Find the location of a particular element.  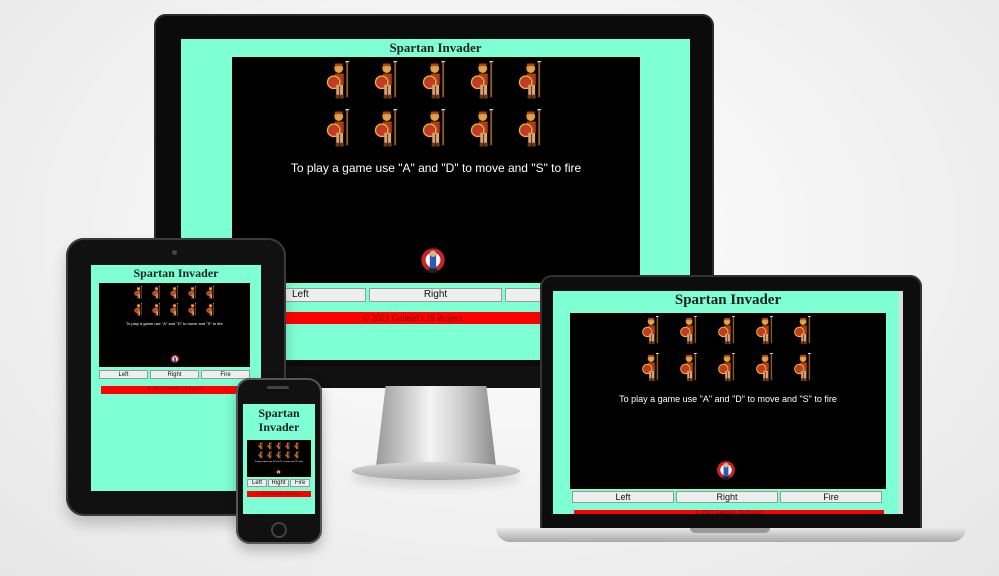

tablet-camera is located at coordinates (174, 252).